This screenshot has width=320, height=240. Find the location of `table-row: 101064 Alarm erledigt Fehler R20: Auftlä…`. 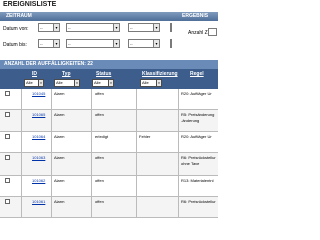

table-row: 101064 Alarm erledigt Fehler R20: Auftlä… is located at coordinates (109, 142).